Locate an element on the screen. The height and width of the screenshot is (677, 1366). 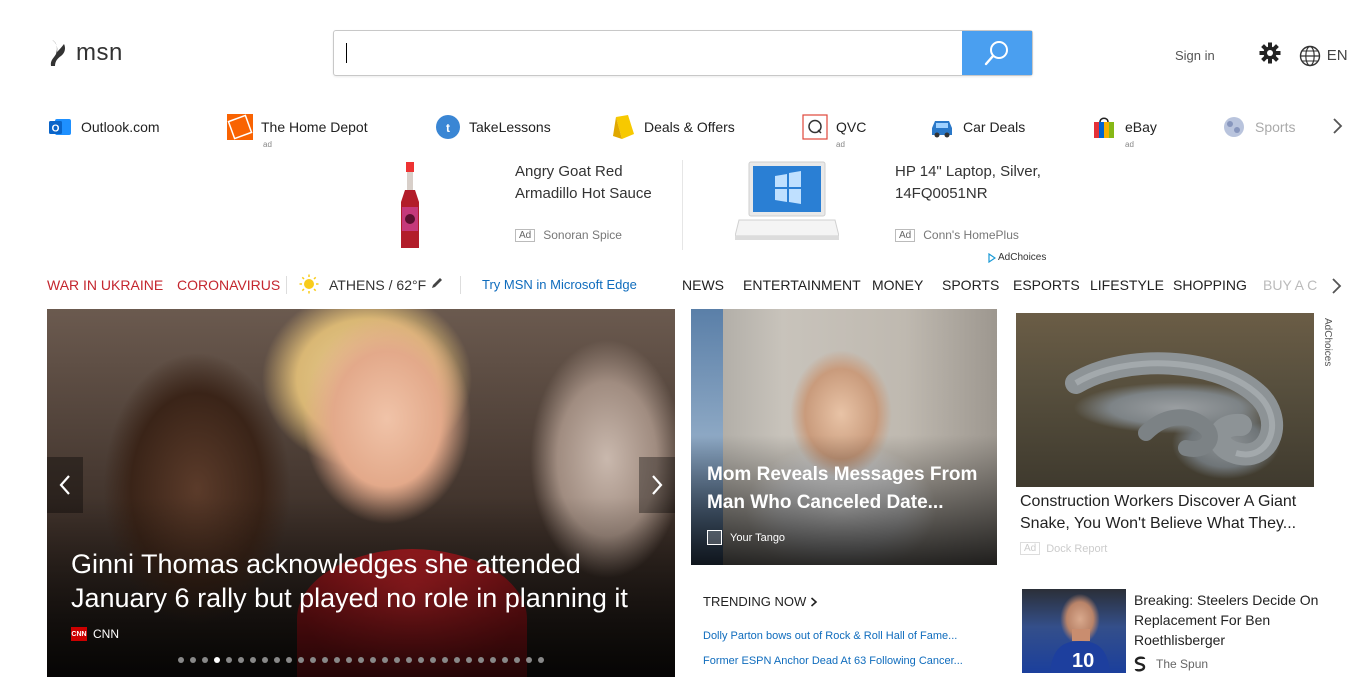
weather-location: ATHENS / 62°F is located at coordinates (377, 285).